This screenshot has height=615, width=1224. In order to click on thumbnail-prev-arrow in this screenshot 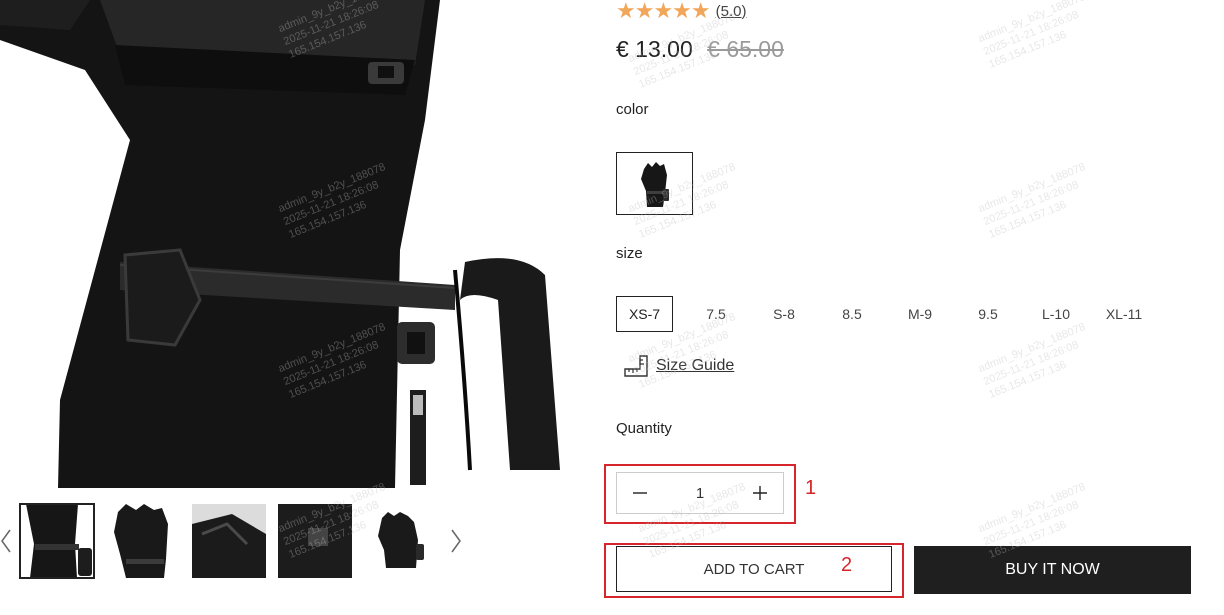, I will do `click(9, 542)`.